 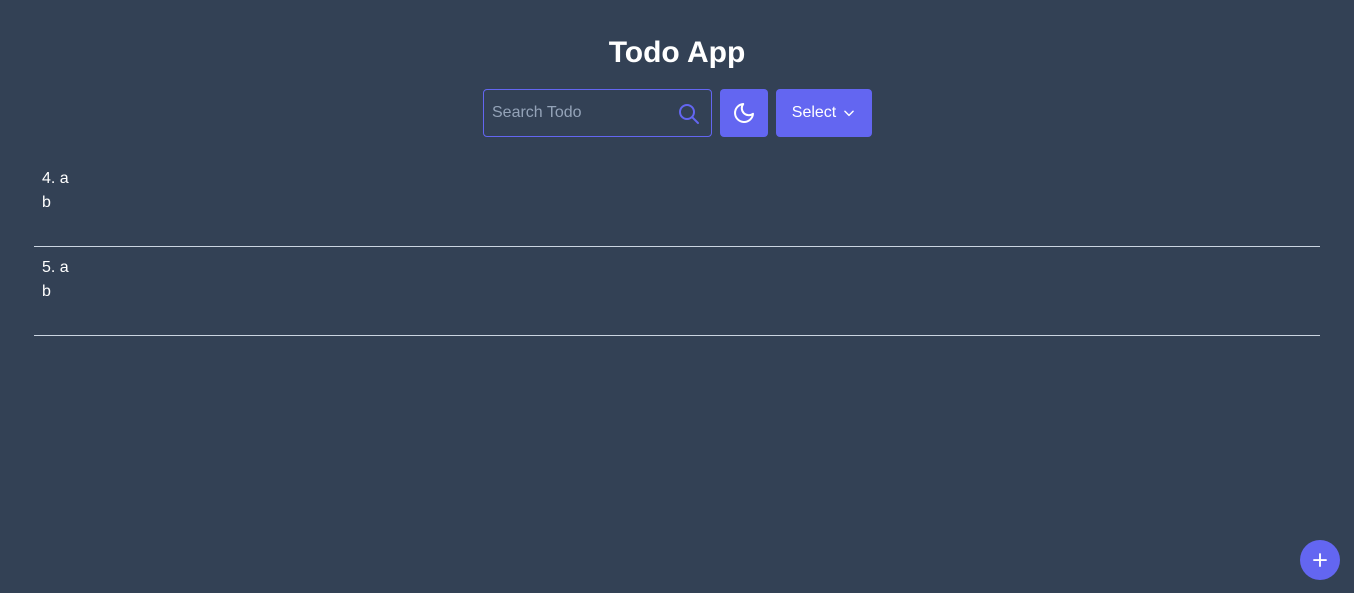 I want to click on plus-icon, so click(x=1320, y=560).